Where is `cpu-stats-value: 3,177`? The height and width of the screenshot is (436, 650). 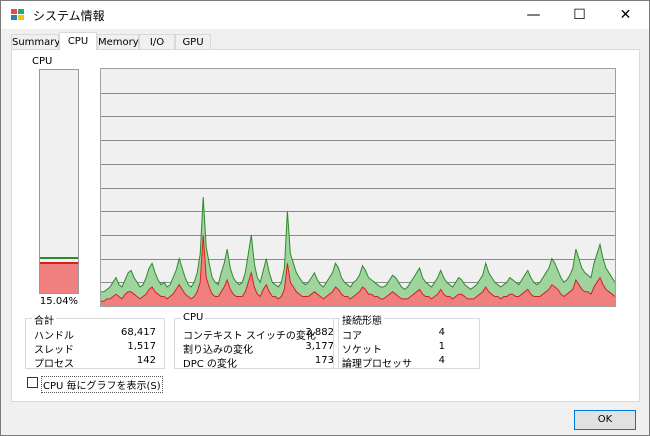 cpu-stats-value: 3,177 is located at coordinates (319, 346).